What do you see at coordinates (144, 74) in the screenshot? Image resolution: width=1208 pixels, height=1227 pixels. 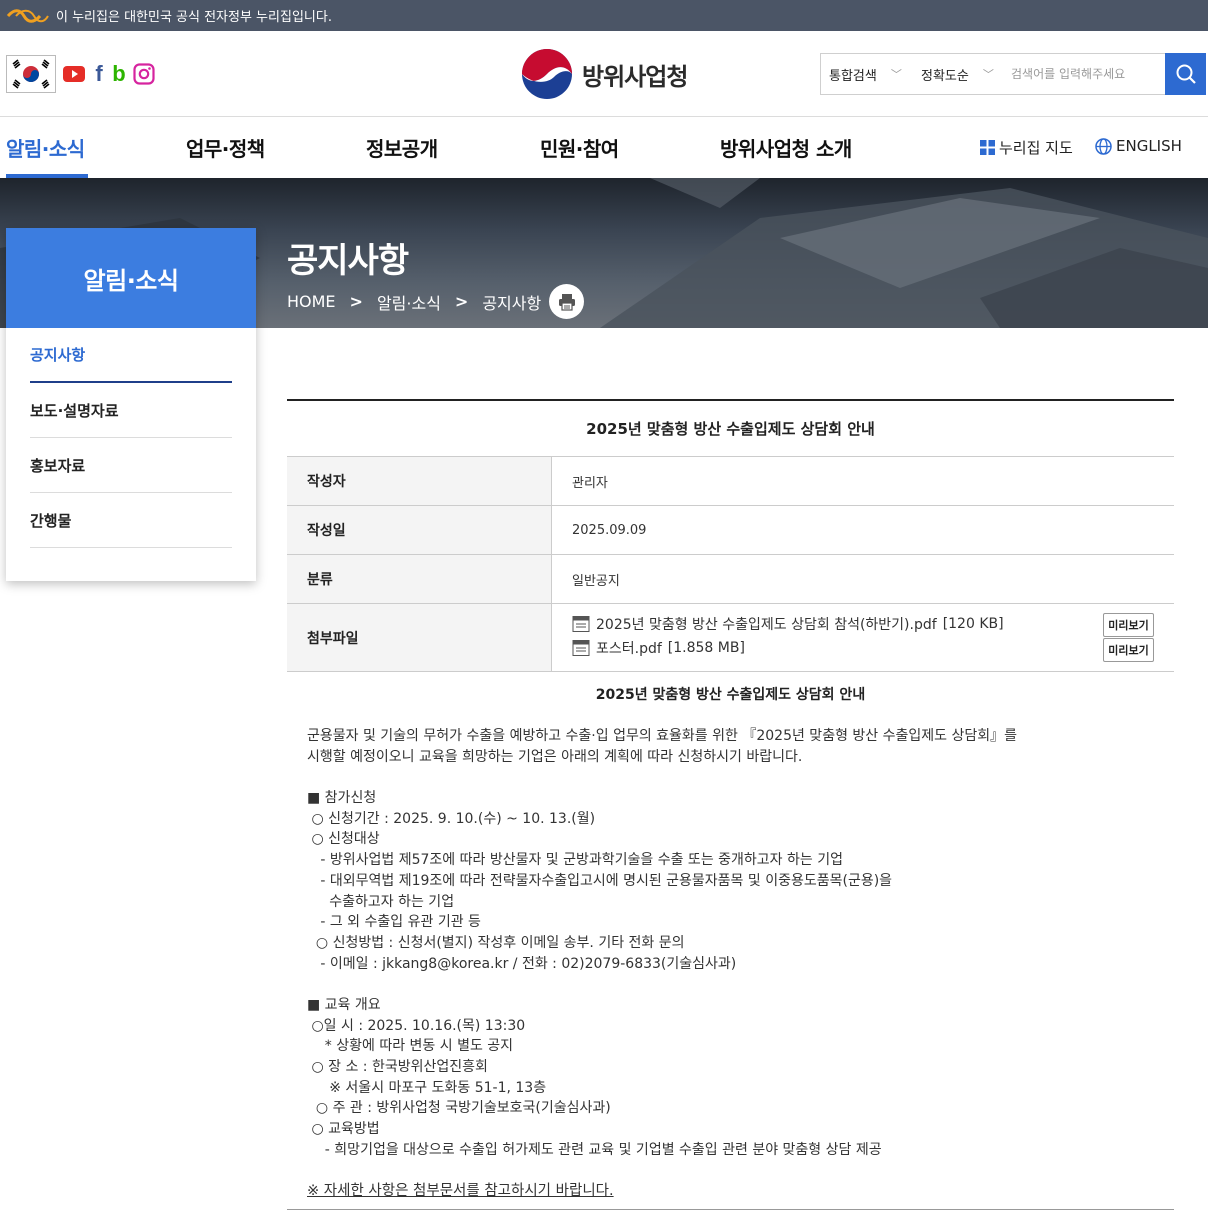 I see `instagram-icon` at bounding box center [144, 74].